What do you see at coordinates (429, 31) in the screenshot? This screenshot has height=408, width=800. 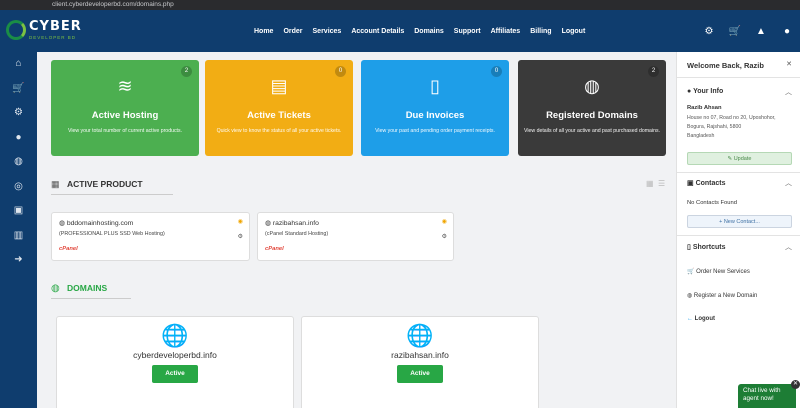 I see `nav-domains: Domains` at bounding box center [429, 31].